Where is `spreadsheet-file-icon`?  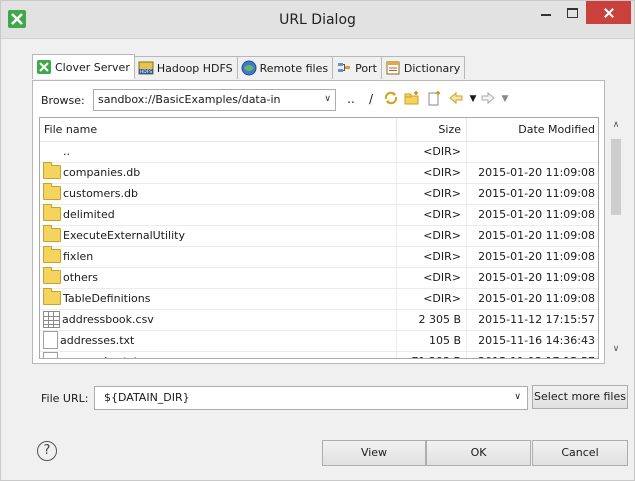
spreadsheet-file-icon is located at coordinates (51, 319).